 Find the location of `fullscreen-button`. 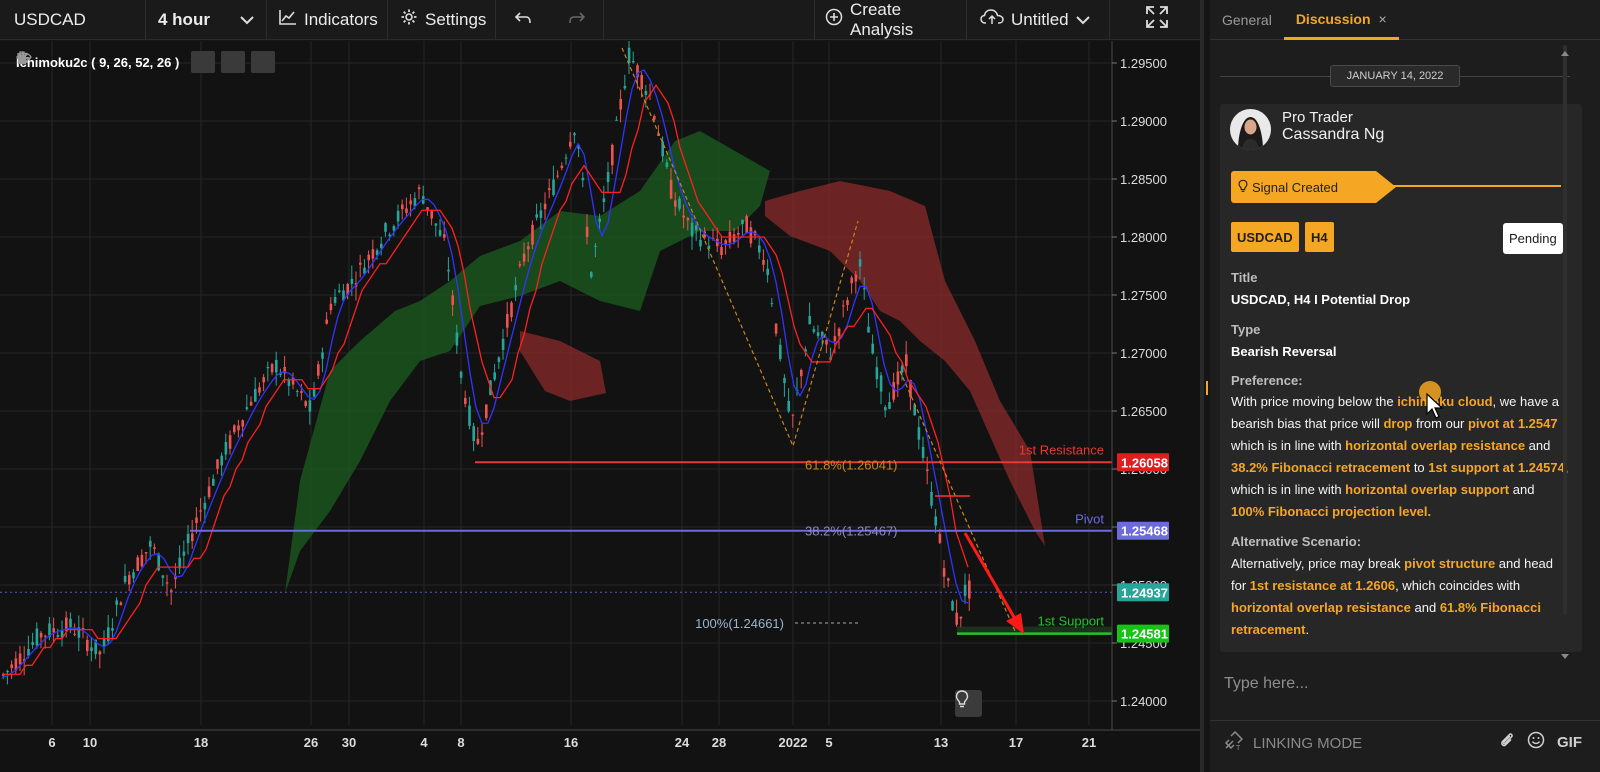

fullscreen-button is located at coordinates (1157, 20).